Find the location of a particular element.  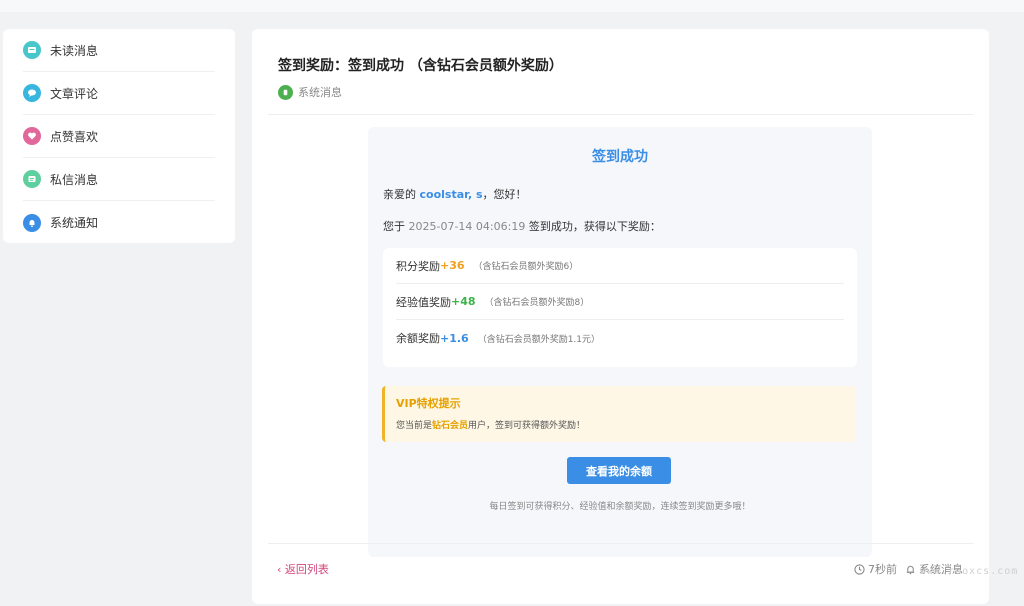

top-bar is located at coordinates (512, 6).